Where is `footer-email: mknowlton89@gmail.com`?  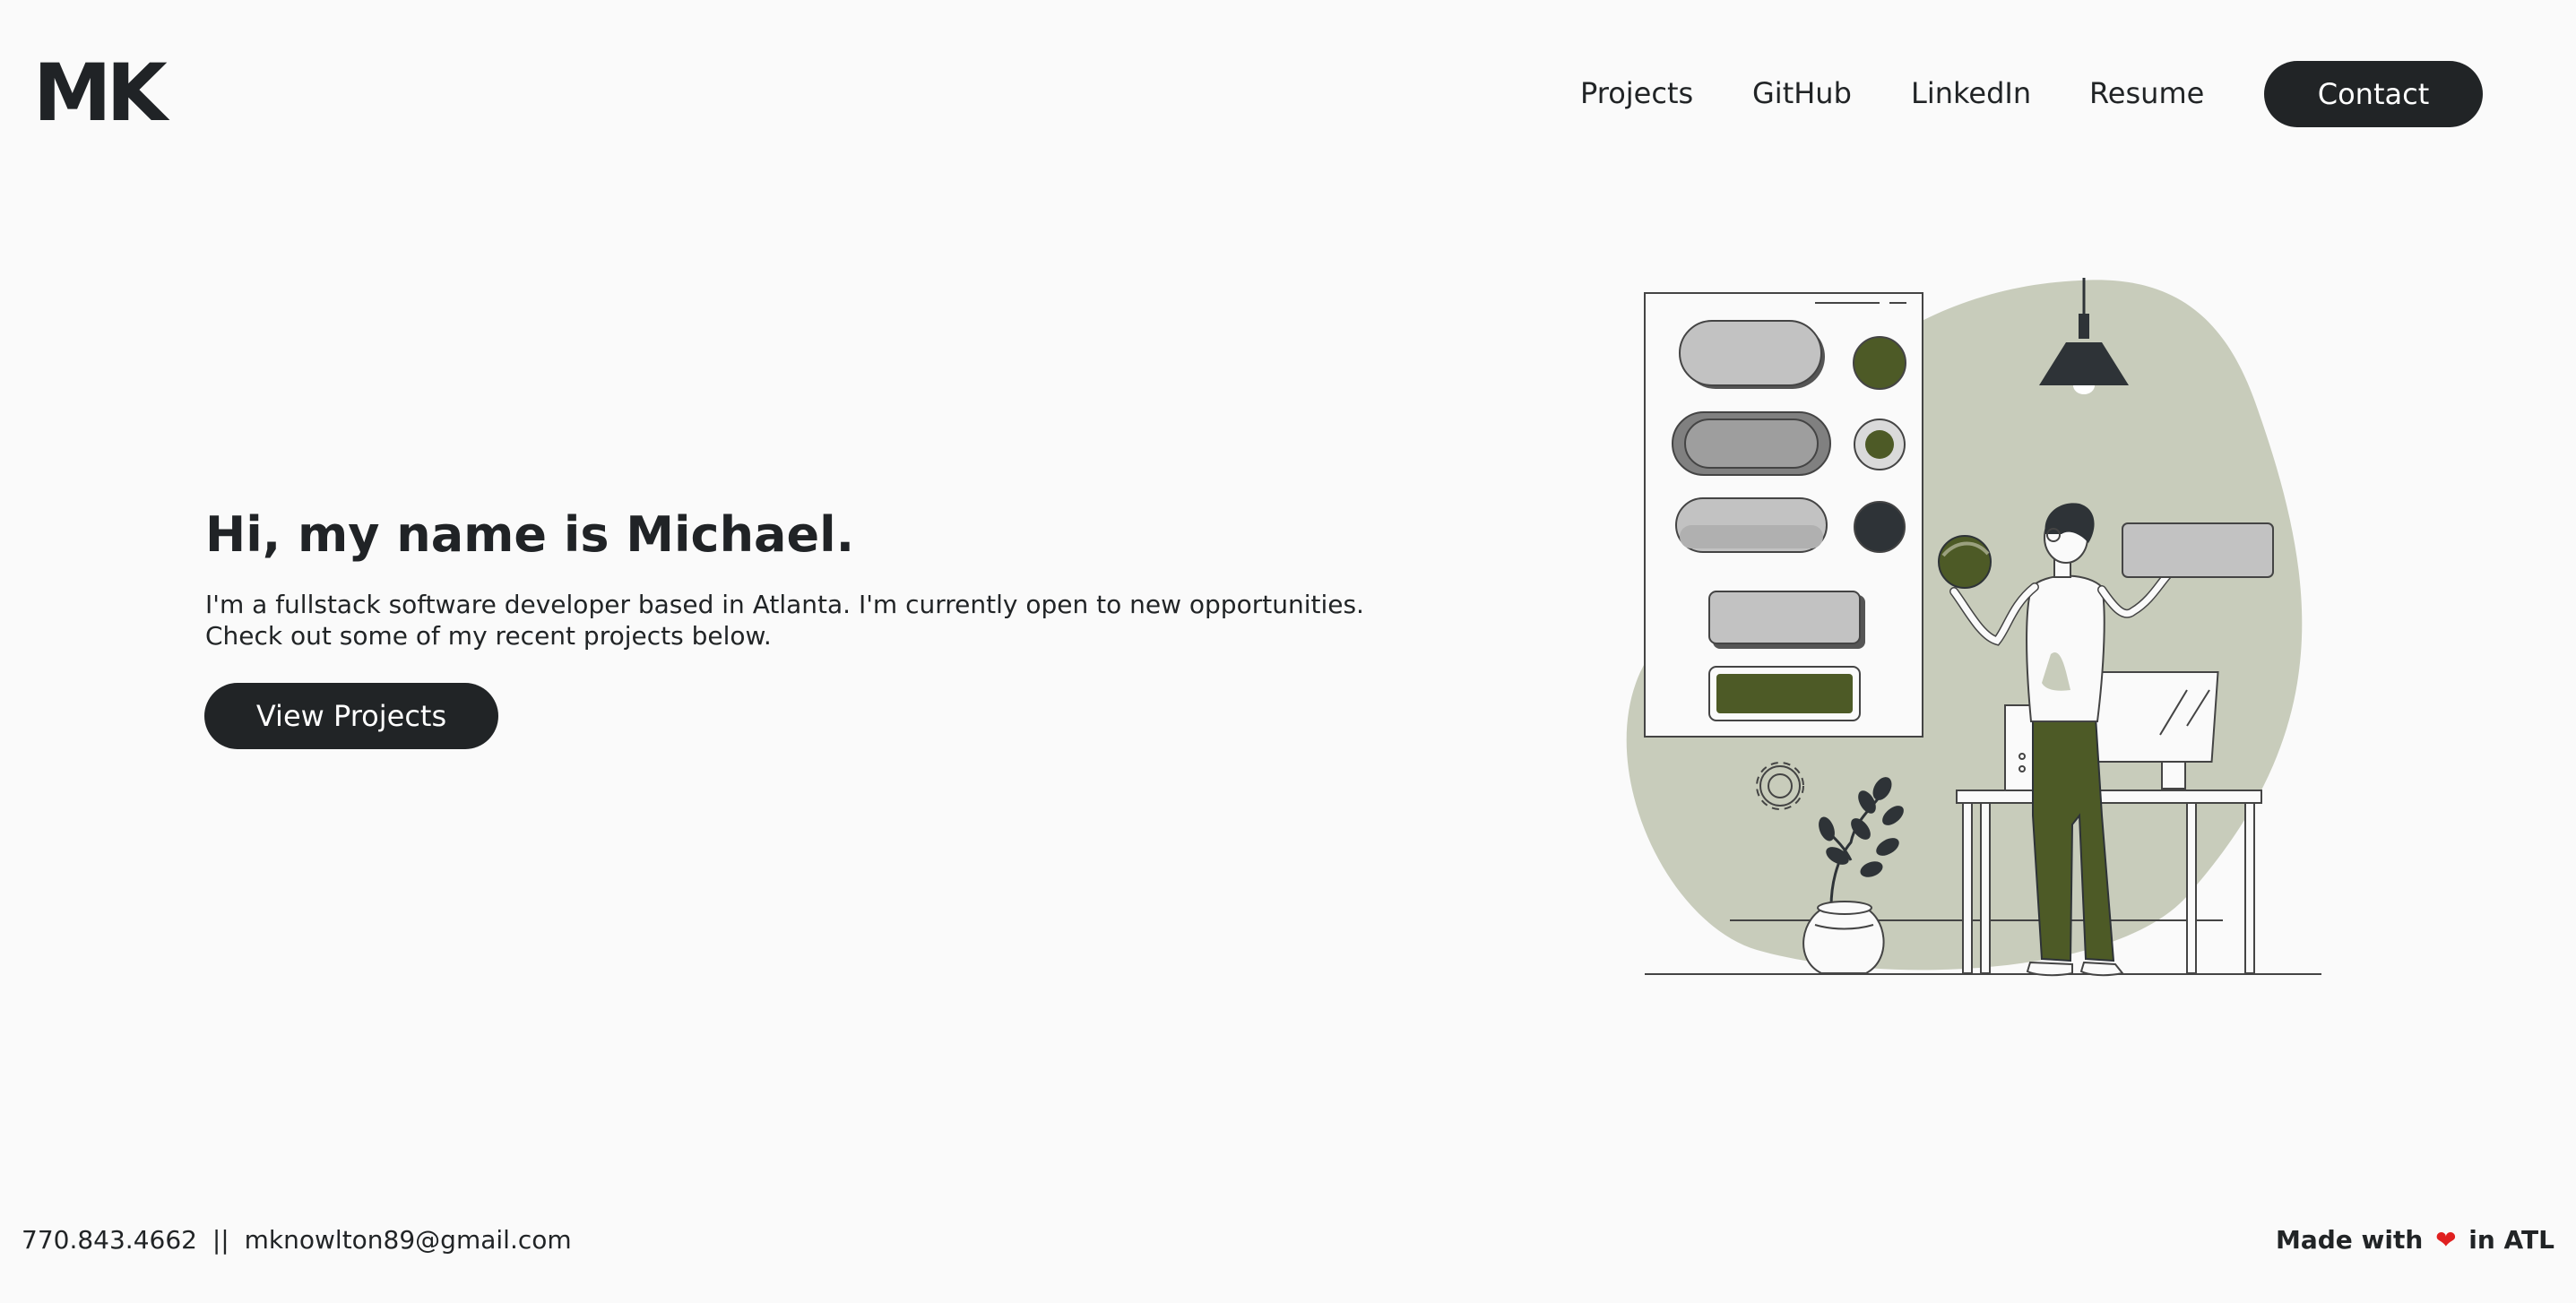
footer-email: mknowlton89@gmail.com is located at coordinates (408, 1240).